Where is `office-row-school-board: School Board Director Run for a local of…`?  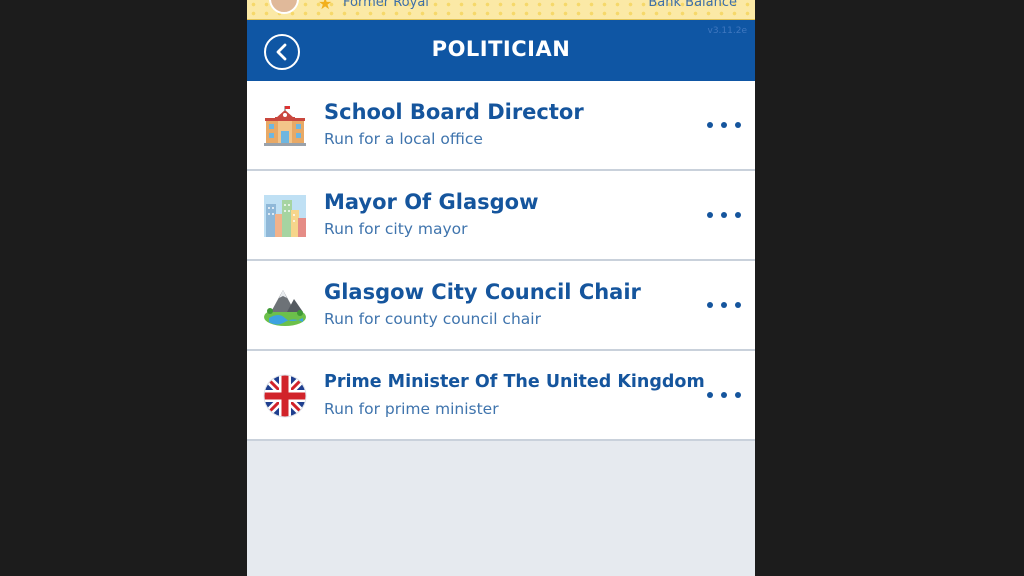 office-row-school-board: School Board Director Run for a local of… is located at coordinates (501, 126).